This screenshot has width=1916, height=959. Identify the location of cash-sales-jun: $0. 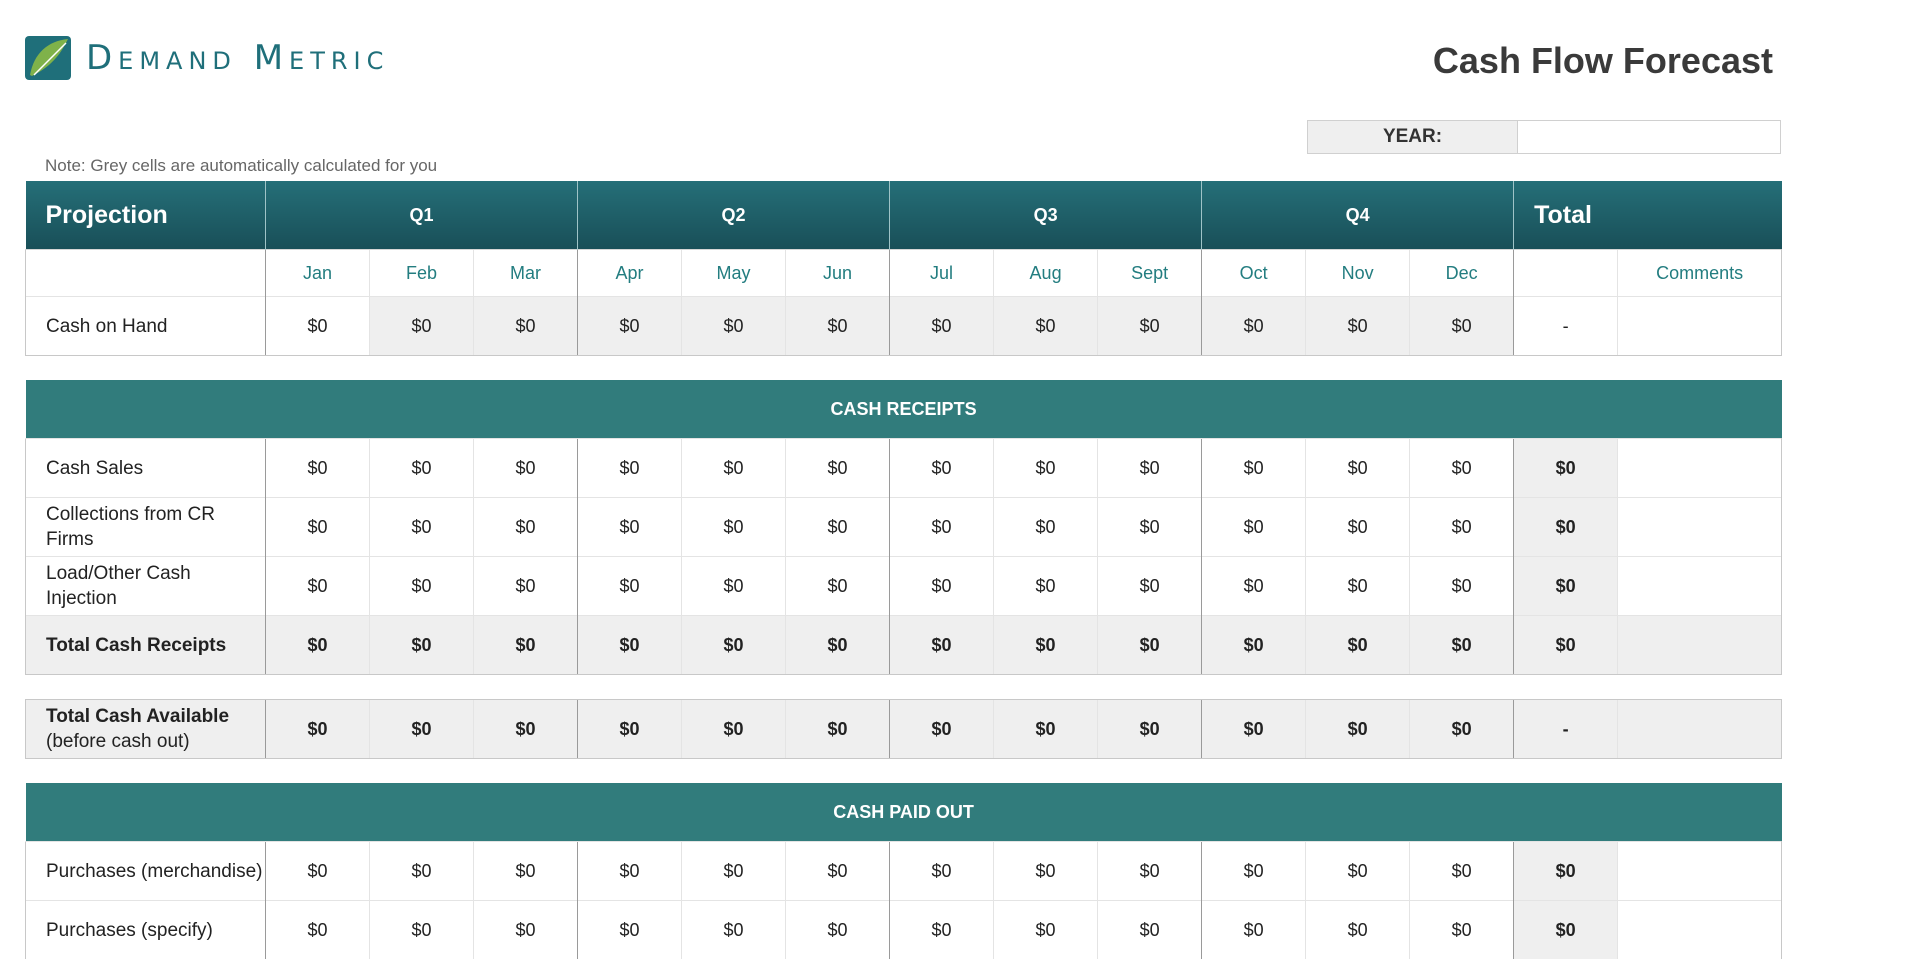
(838, 468).